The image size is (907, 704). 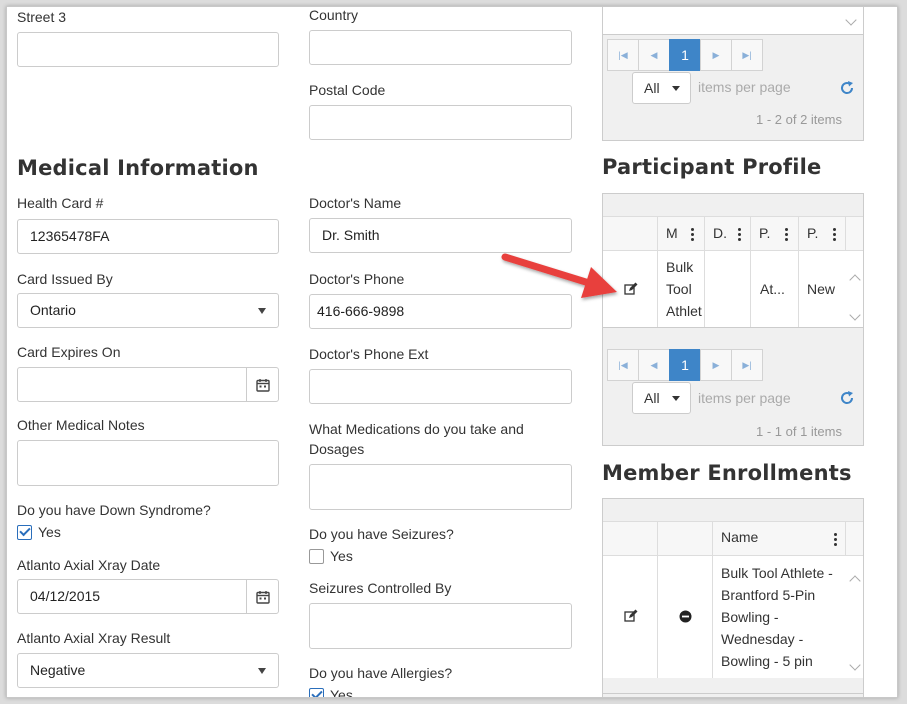 What do you see at coordinates (69, 352) in the screenshot?
I see `card-expires-label: Card Expires On` at bounding box center [69, 352].